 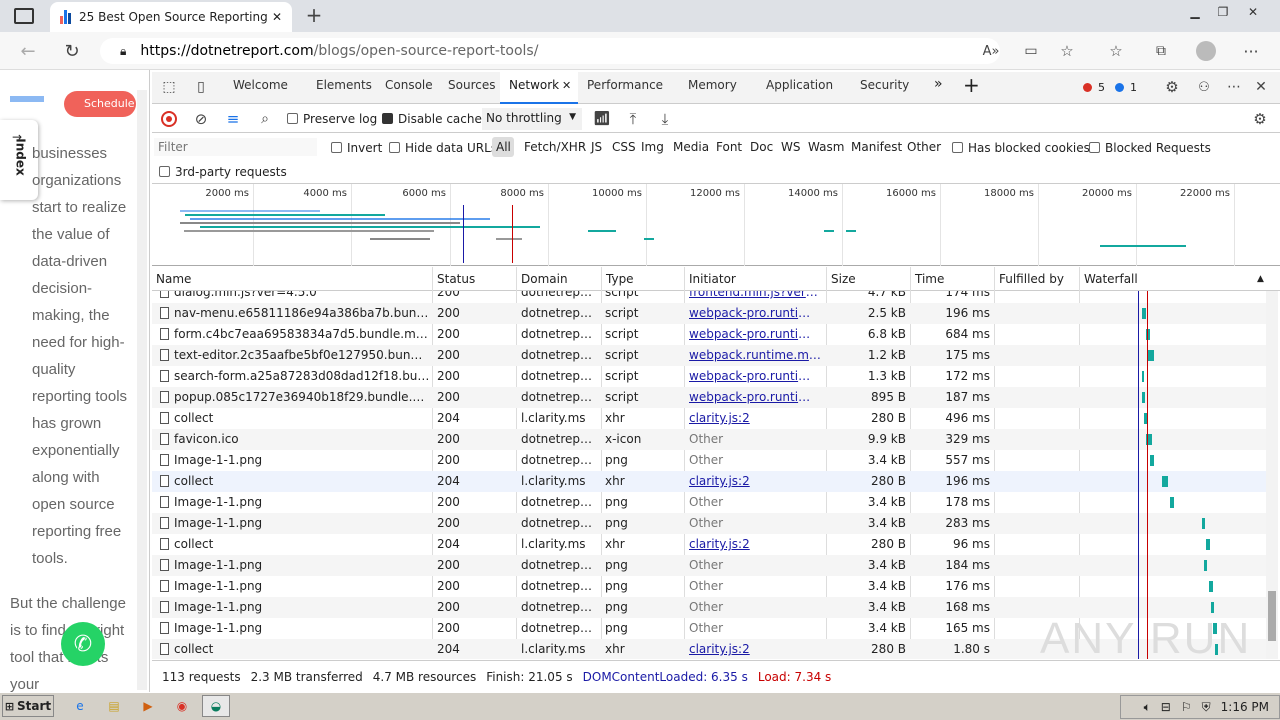 I want to click on third-party-checkbox: 3rd-party requests, so click(x=223, y=172).